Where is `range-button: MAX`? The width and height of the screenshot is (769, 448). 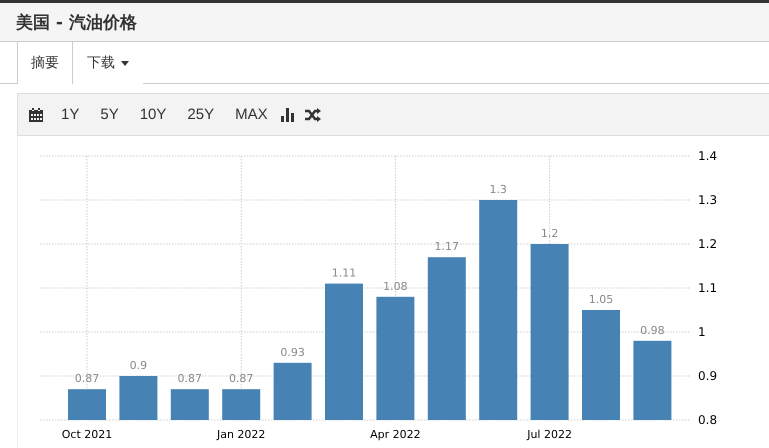
range-button: MAX is located at coordinates (251, 114).